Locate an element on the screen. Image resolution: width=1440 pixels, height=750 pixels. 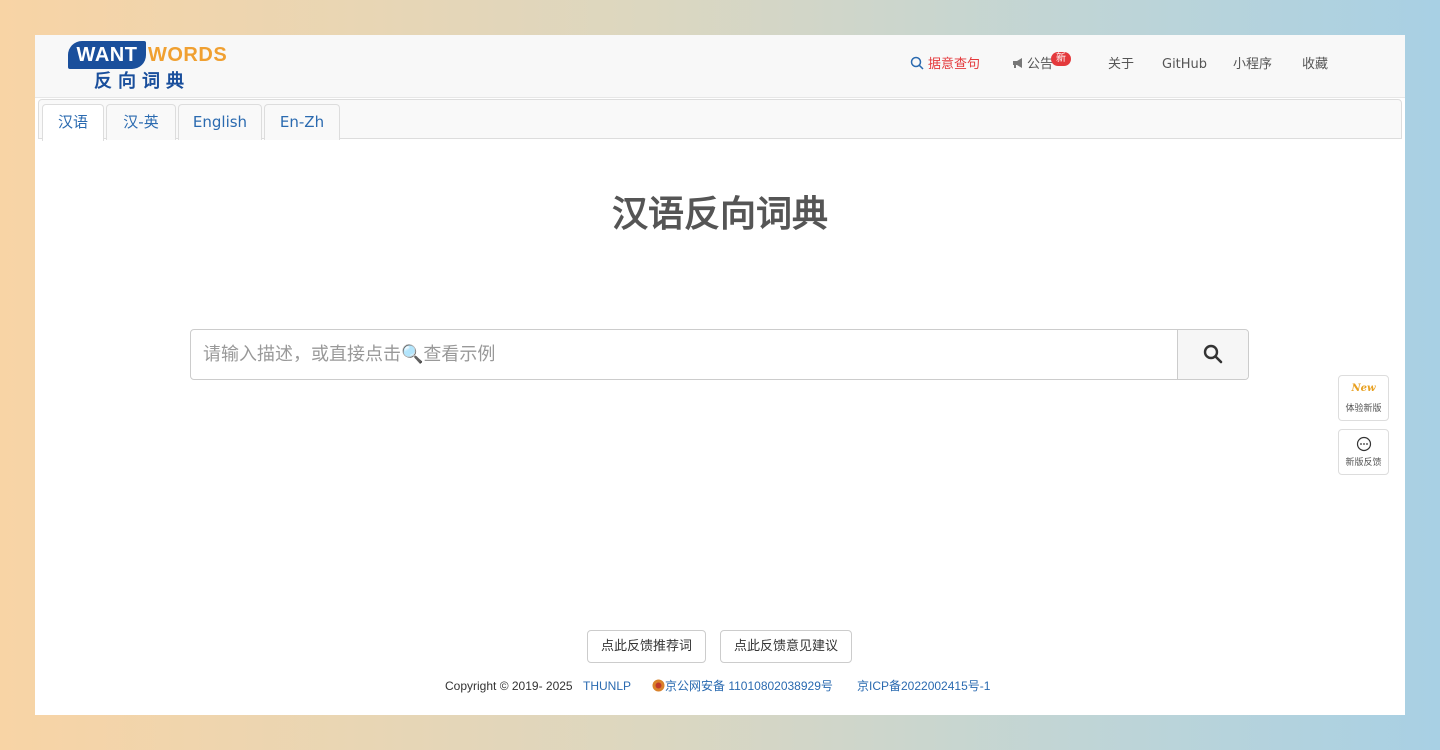
tab-english: English is located at coordinates (220, 122).